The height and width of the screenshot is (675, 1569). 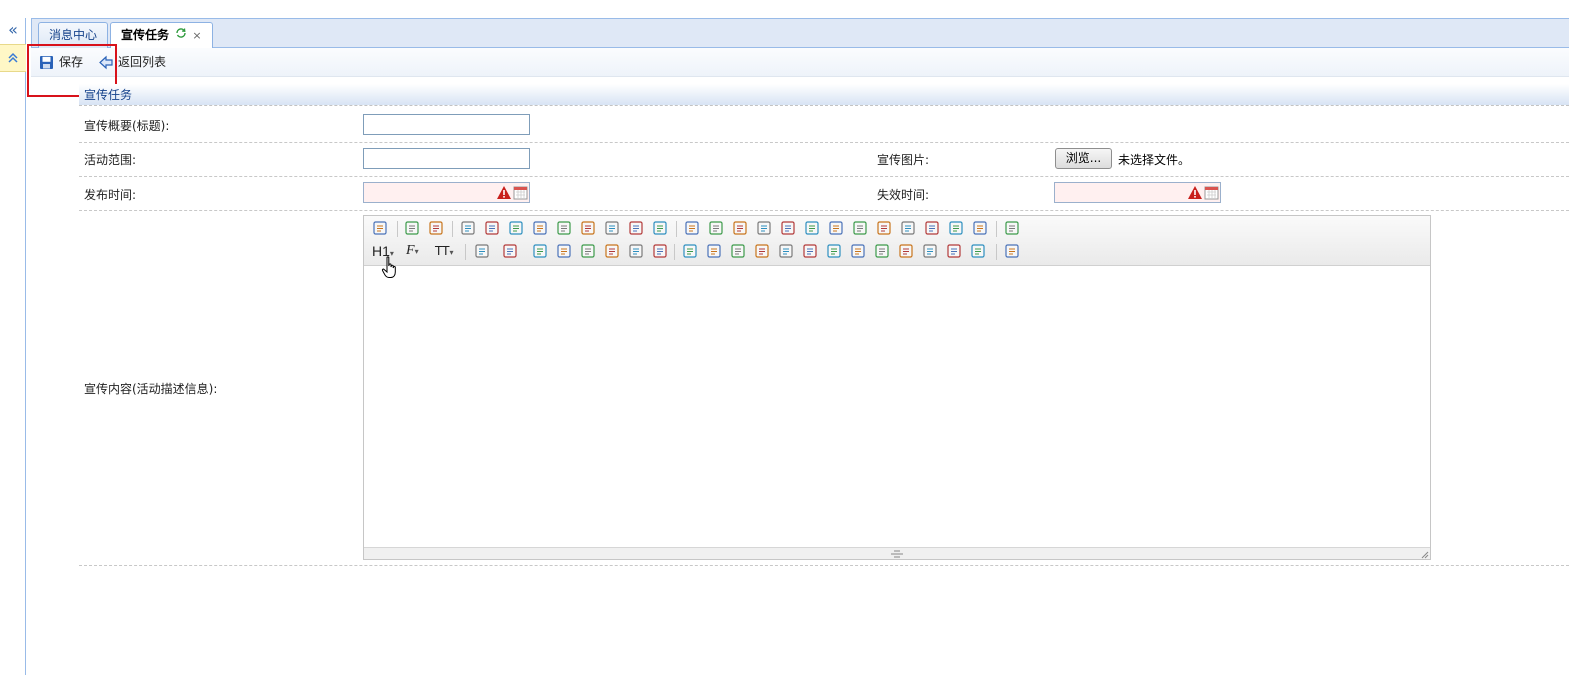 What do you see at coordinates (1137, 192) in the screenshot?
I see `expire-time-field` at bounding box center [1137, 192].